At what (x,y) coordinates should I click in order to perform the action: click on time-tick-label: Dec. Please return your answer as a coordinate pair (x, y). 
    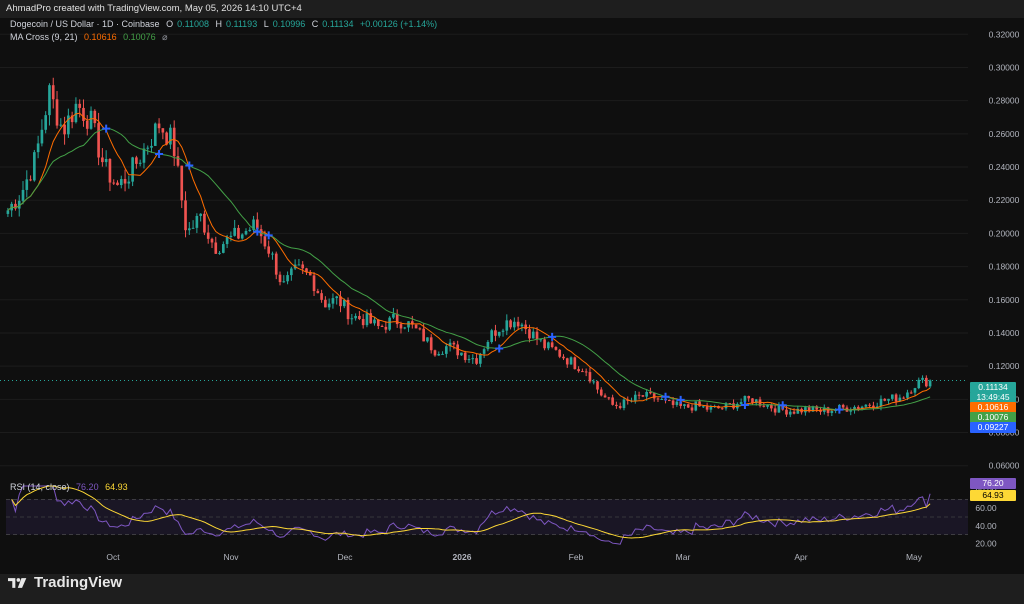
    Looking at the image, I should click on (345, 557).